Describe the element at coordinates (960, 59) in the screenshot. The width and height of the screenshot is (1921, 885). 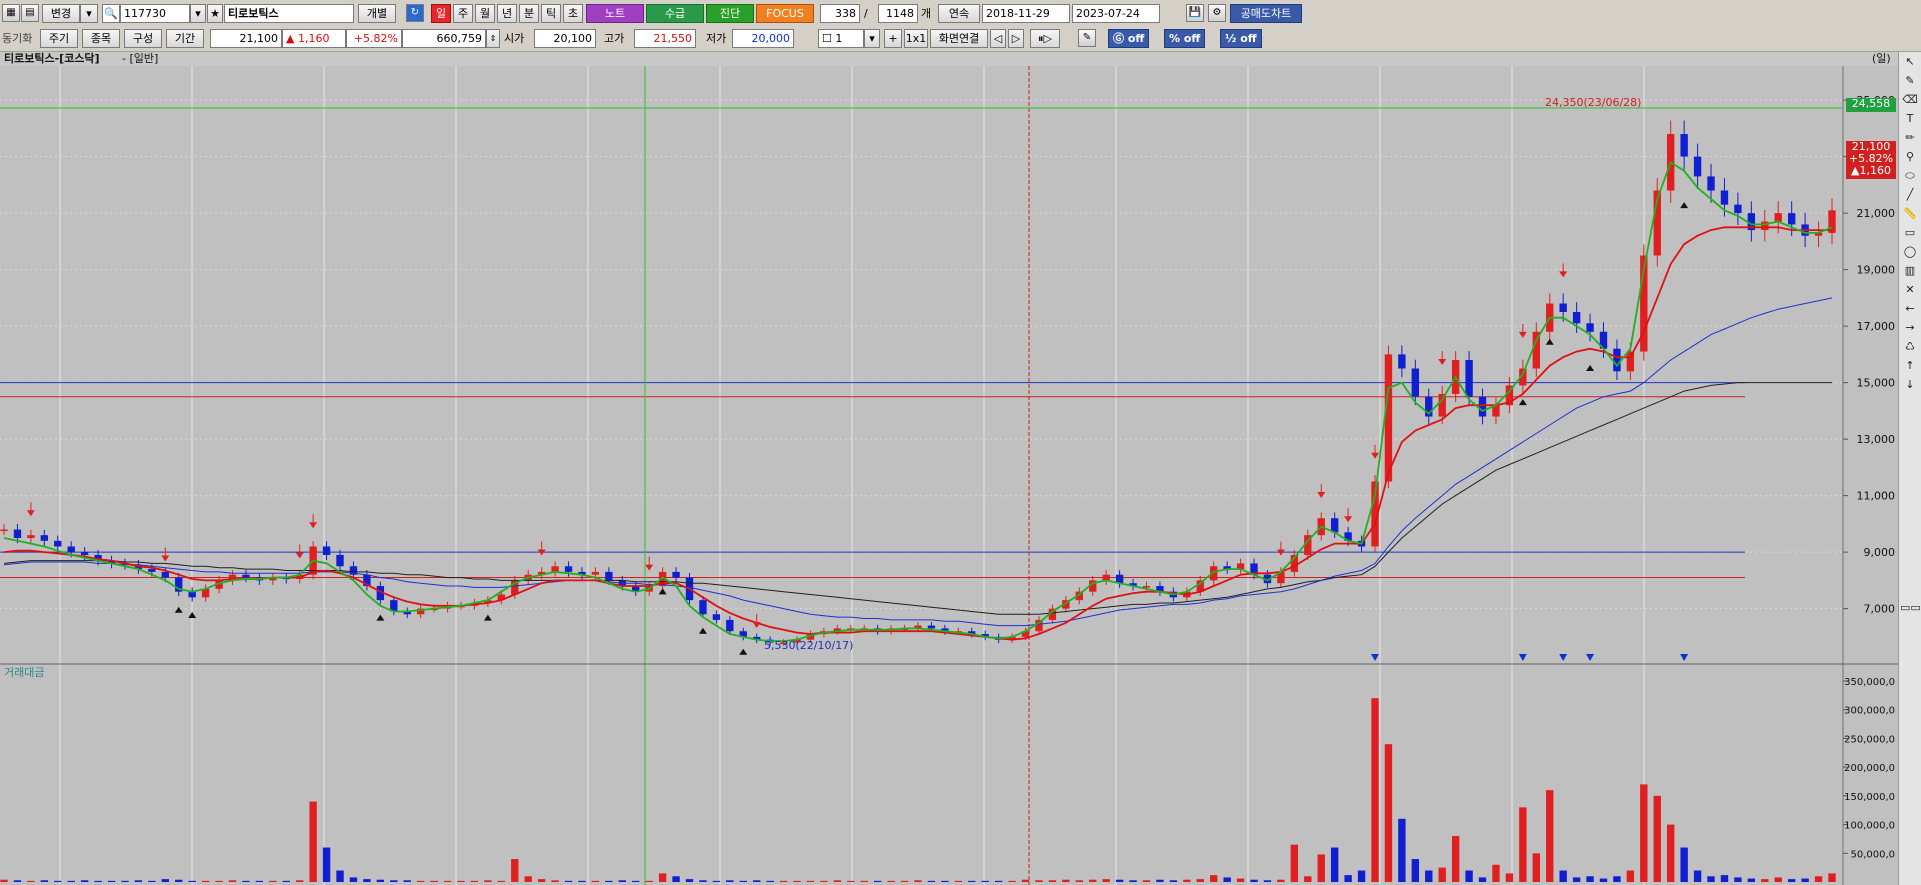
I see `chart-title-bar: 티로보틱스-[코스닥] - [일반] (일)` at that location.